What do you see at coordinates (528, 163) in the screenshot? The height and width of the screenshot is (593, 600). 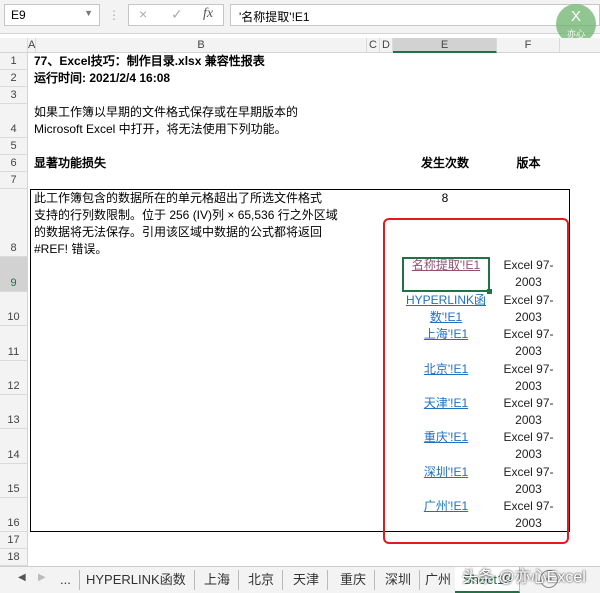 I see `header-version: 版本` at bounding box center [528, 163].